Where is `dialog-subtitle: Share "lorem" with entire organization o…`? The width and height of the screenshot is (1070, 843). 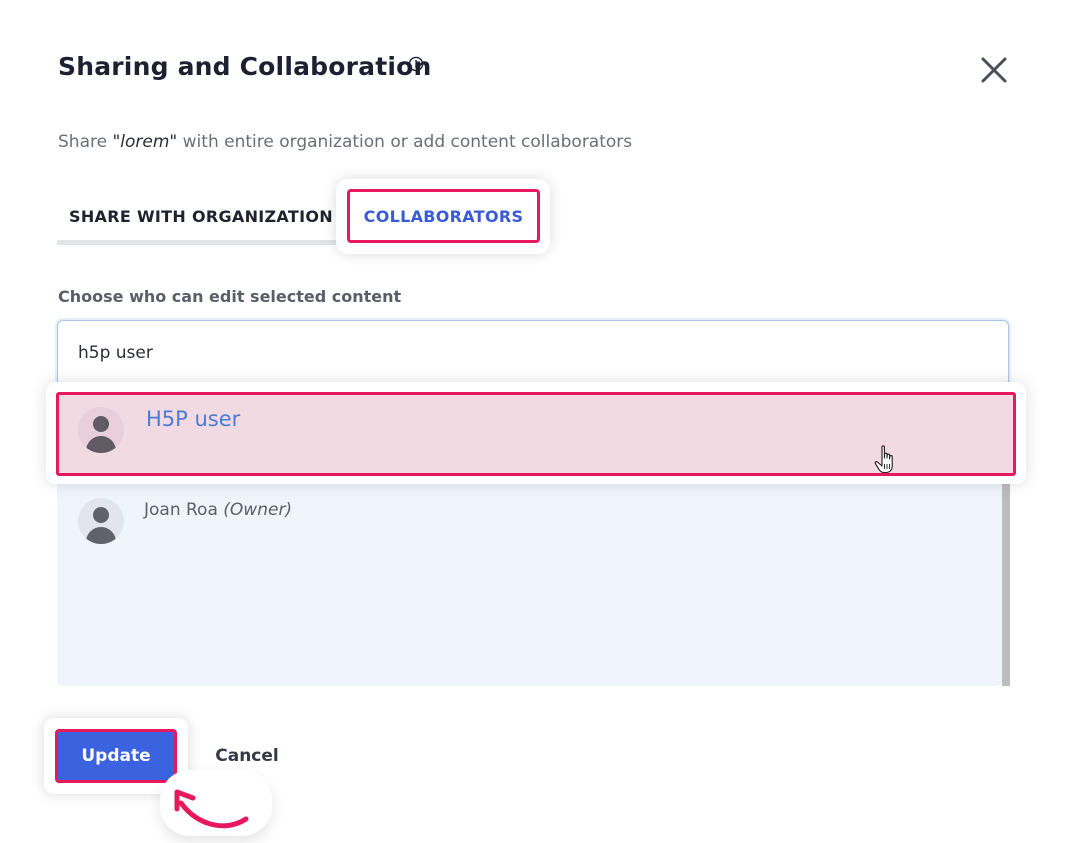 dialog-subtitle: Share "lorem" with entire organization o… is located at coordinates (345, 142).